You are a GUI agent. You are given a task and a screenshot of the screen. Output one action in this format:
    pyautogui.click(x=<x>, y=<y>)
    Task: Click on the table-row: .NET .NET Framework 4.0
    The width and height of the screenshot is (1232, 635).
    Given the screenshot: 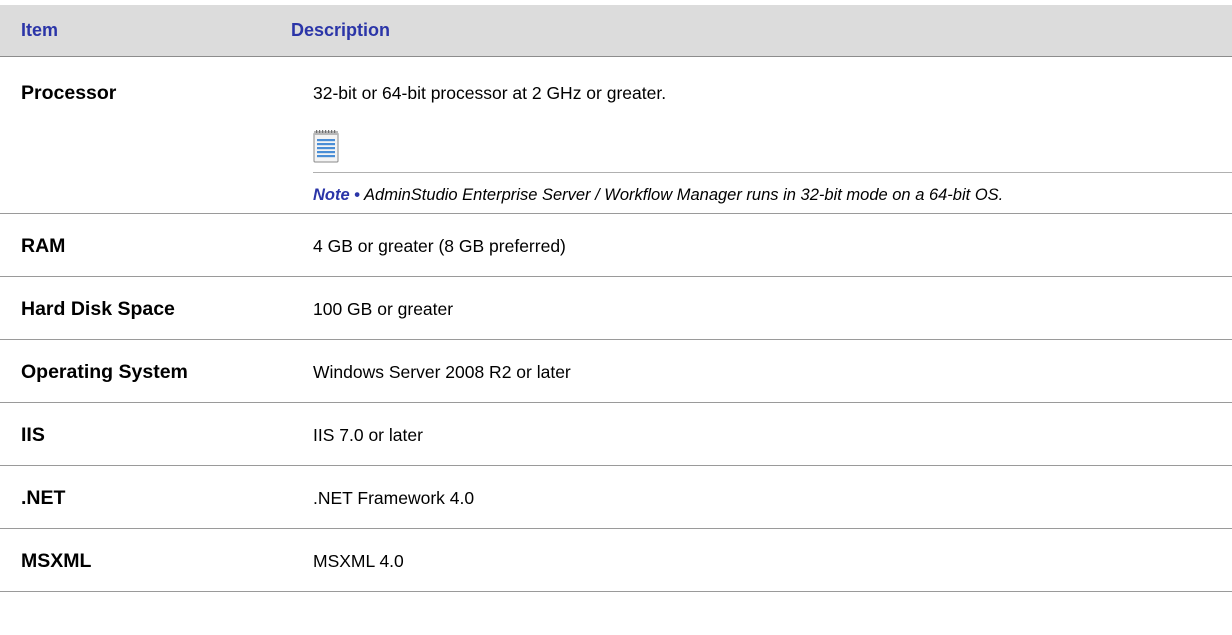 What is the action you would take?
    pyautogui.click(x=616, y=497)
    